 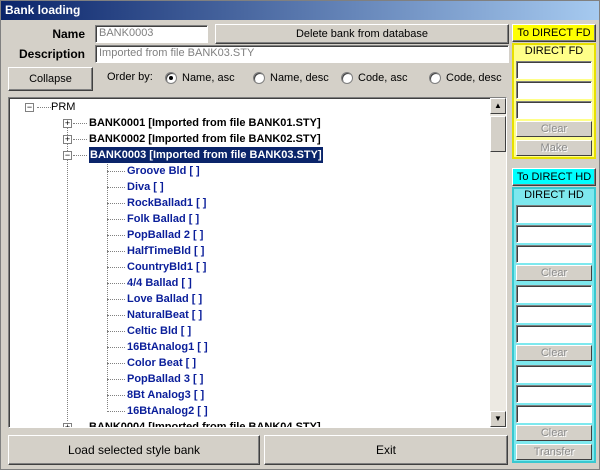 What do you see at coordinates (166, 395) in the screenshot?
I see `tree-style-label: 8Bt Analog3 [ ]` at bounding box center [166, 395].